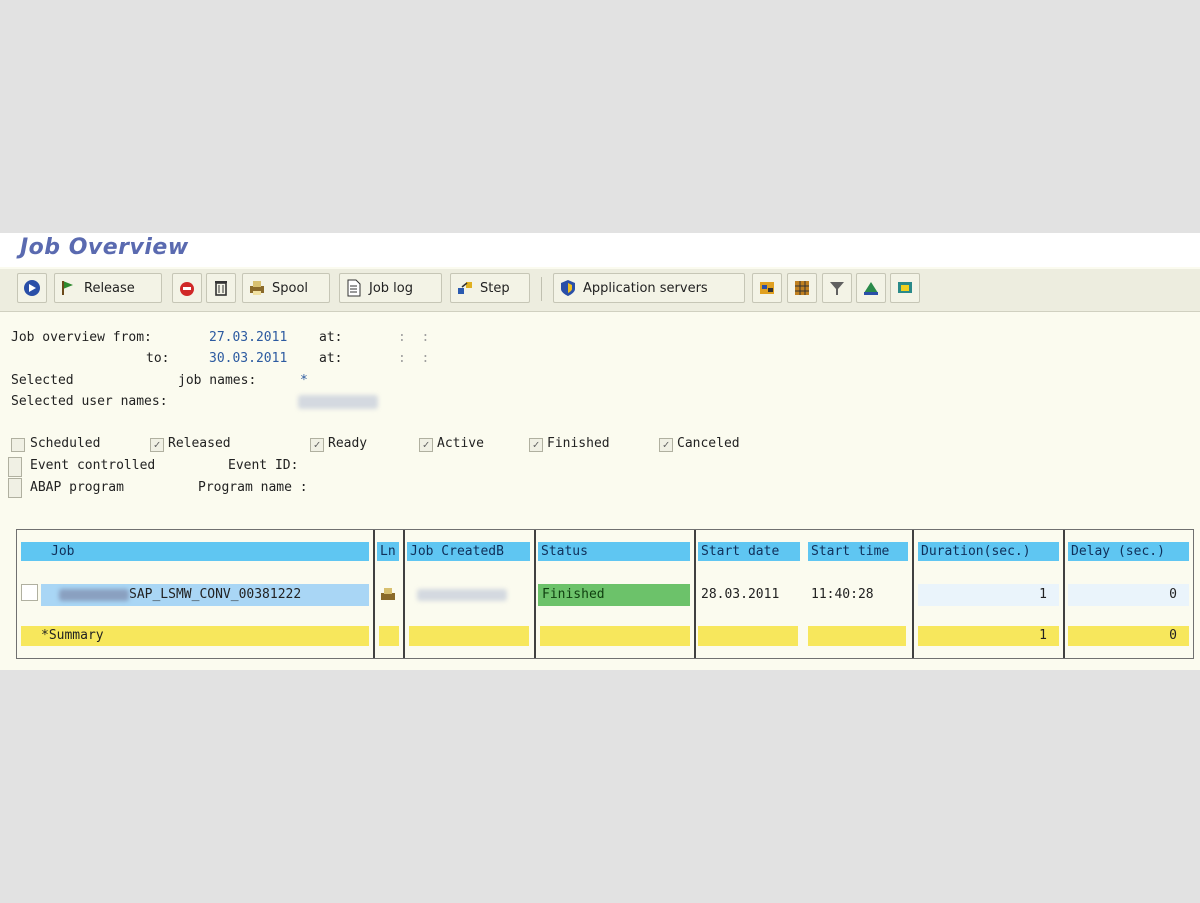 Image resolution: width=1200 pixels, height=903 pixels. I want to click on header-ln: Ln, so click(388, 551).